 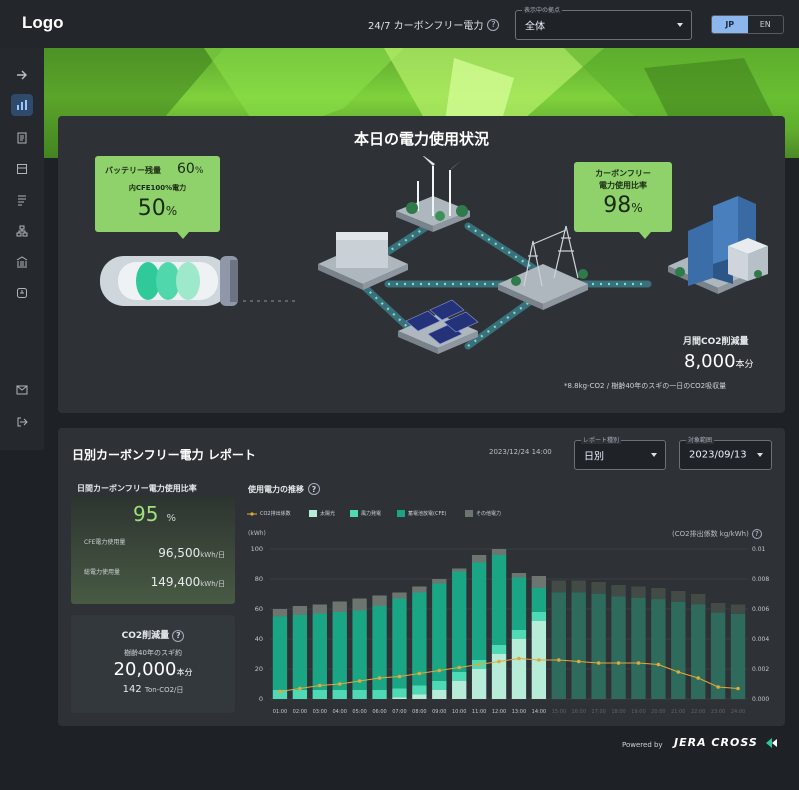 I want to click on cfe-info-link: 24/7 カーボンフリー電力 ?, so click(x=433, y=24).